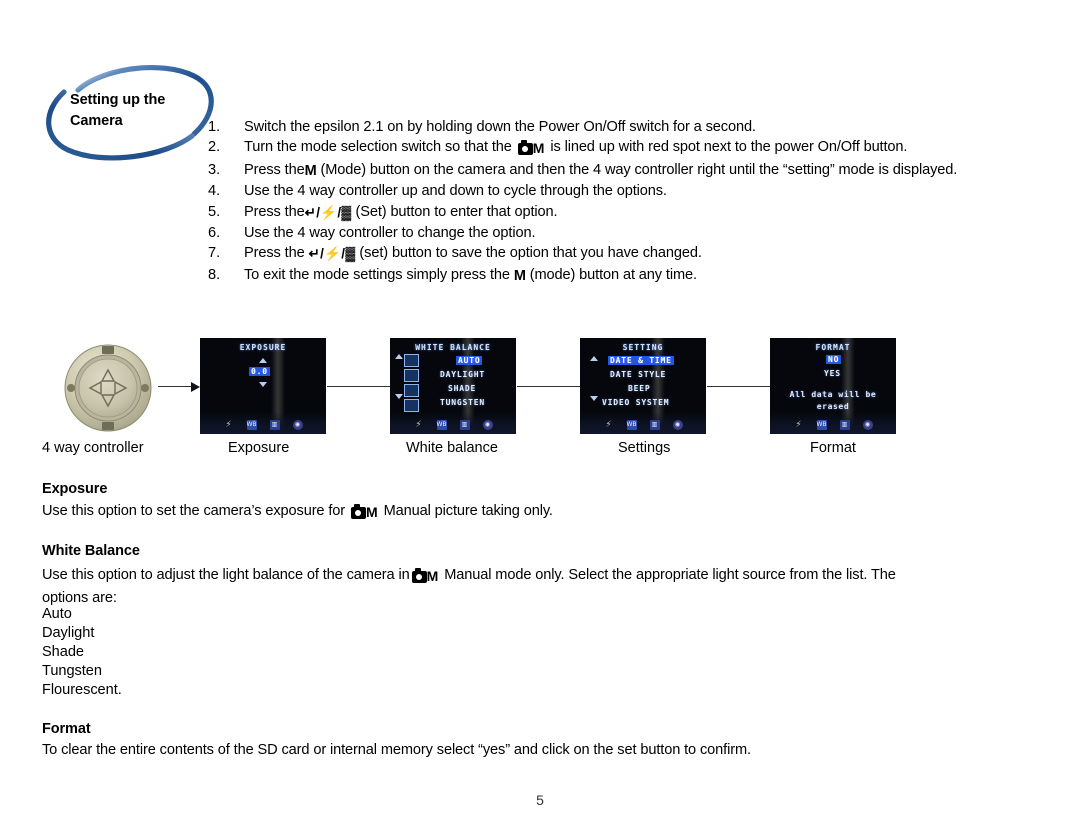 This screenshot has width=1080, height=834. Describe the element at coordinates (411, 375) in the screenshot. I see `wb-daylight-icon` at that location.